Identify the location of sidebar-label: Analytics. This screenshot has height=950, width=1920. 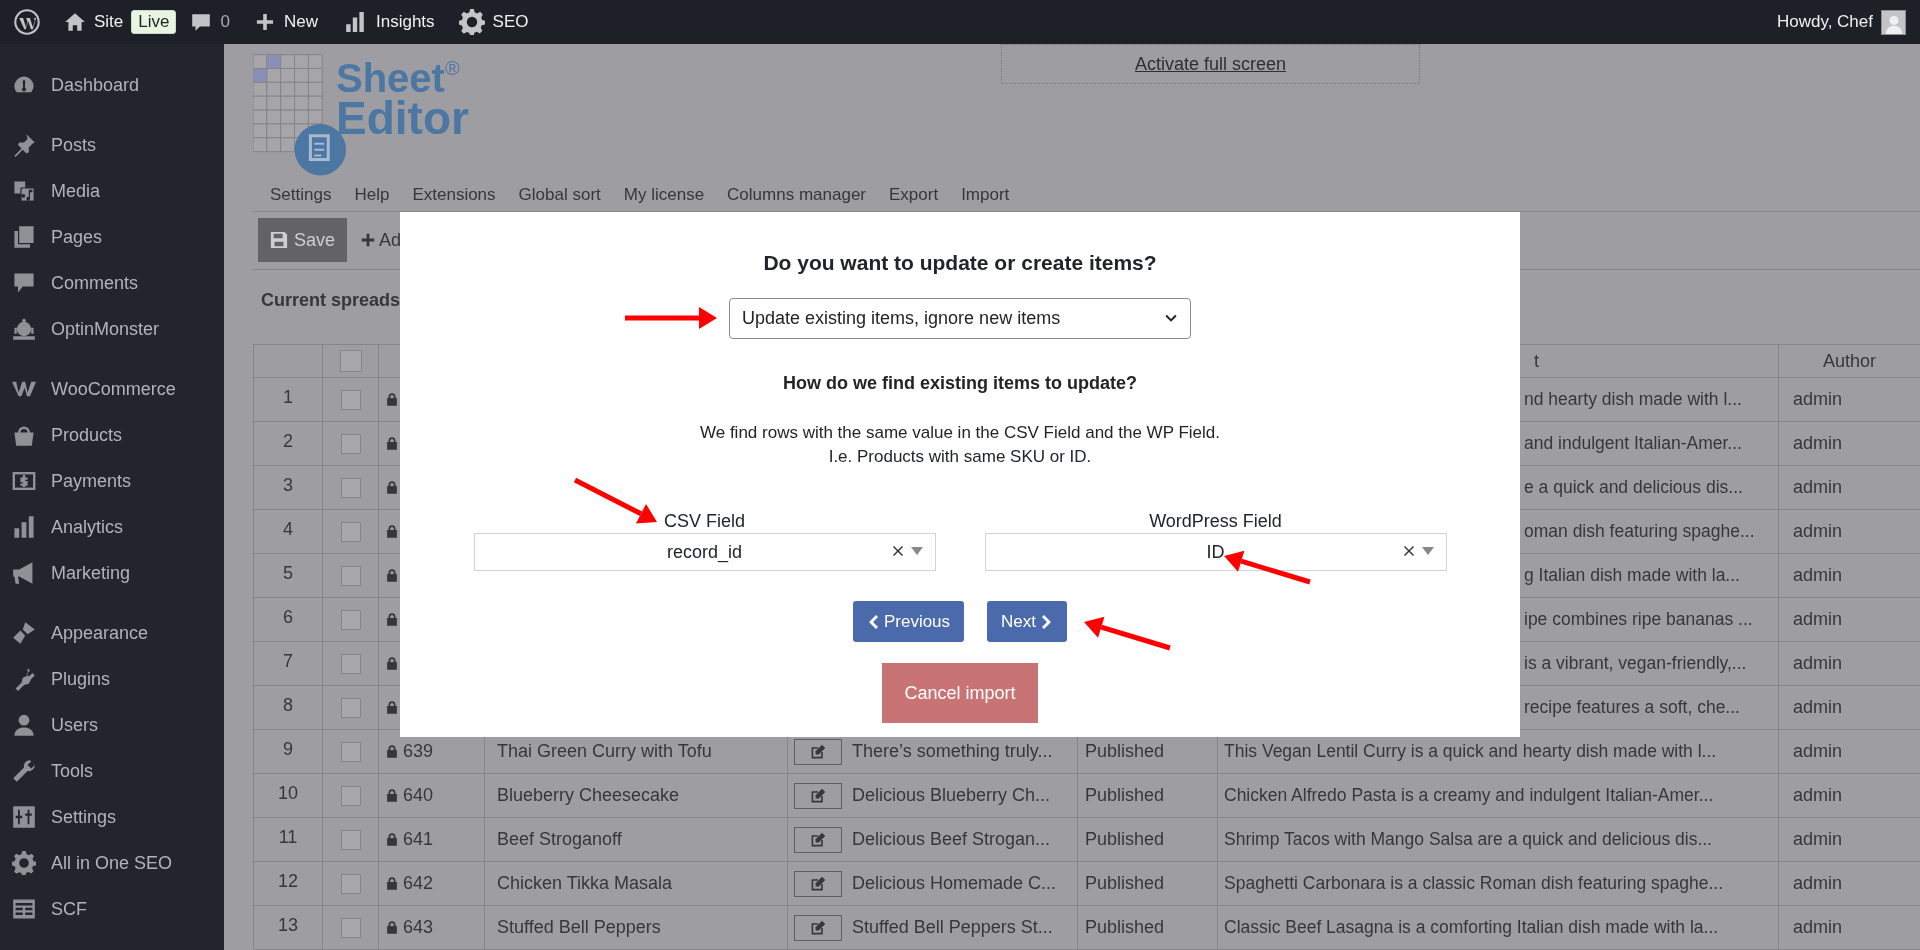
(87, 527).